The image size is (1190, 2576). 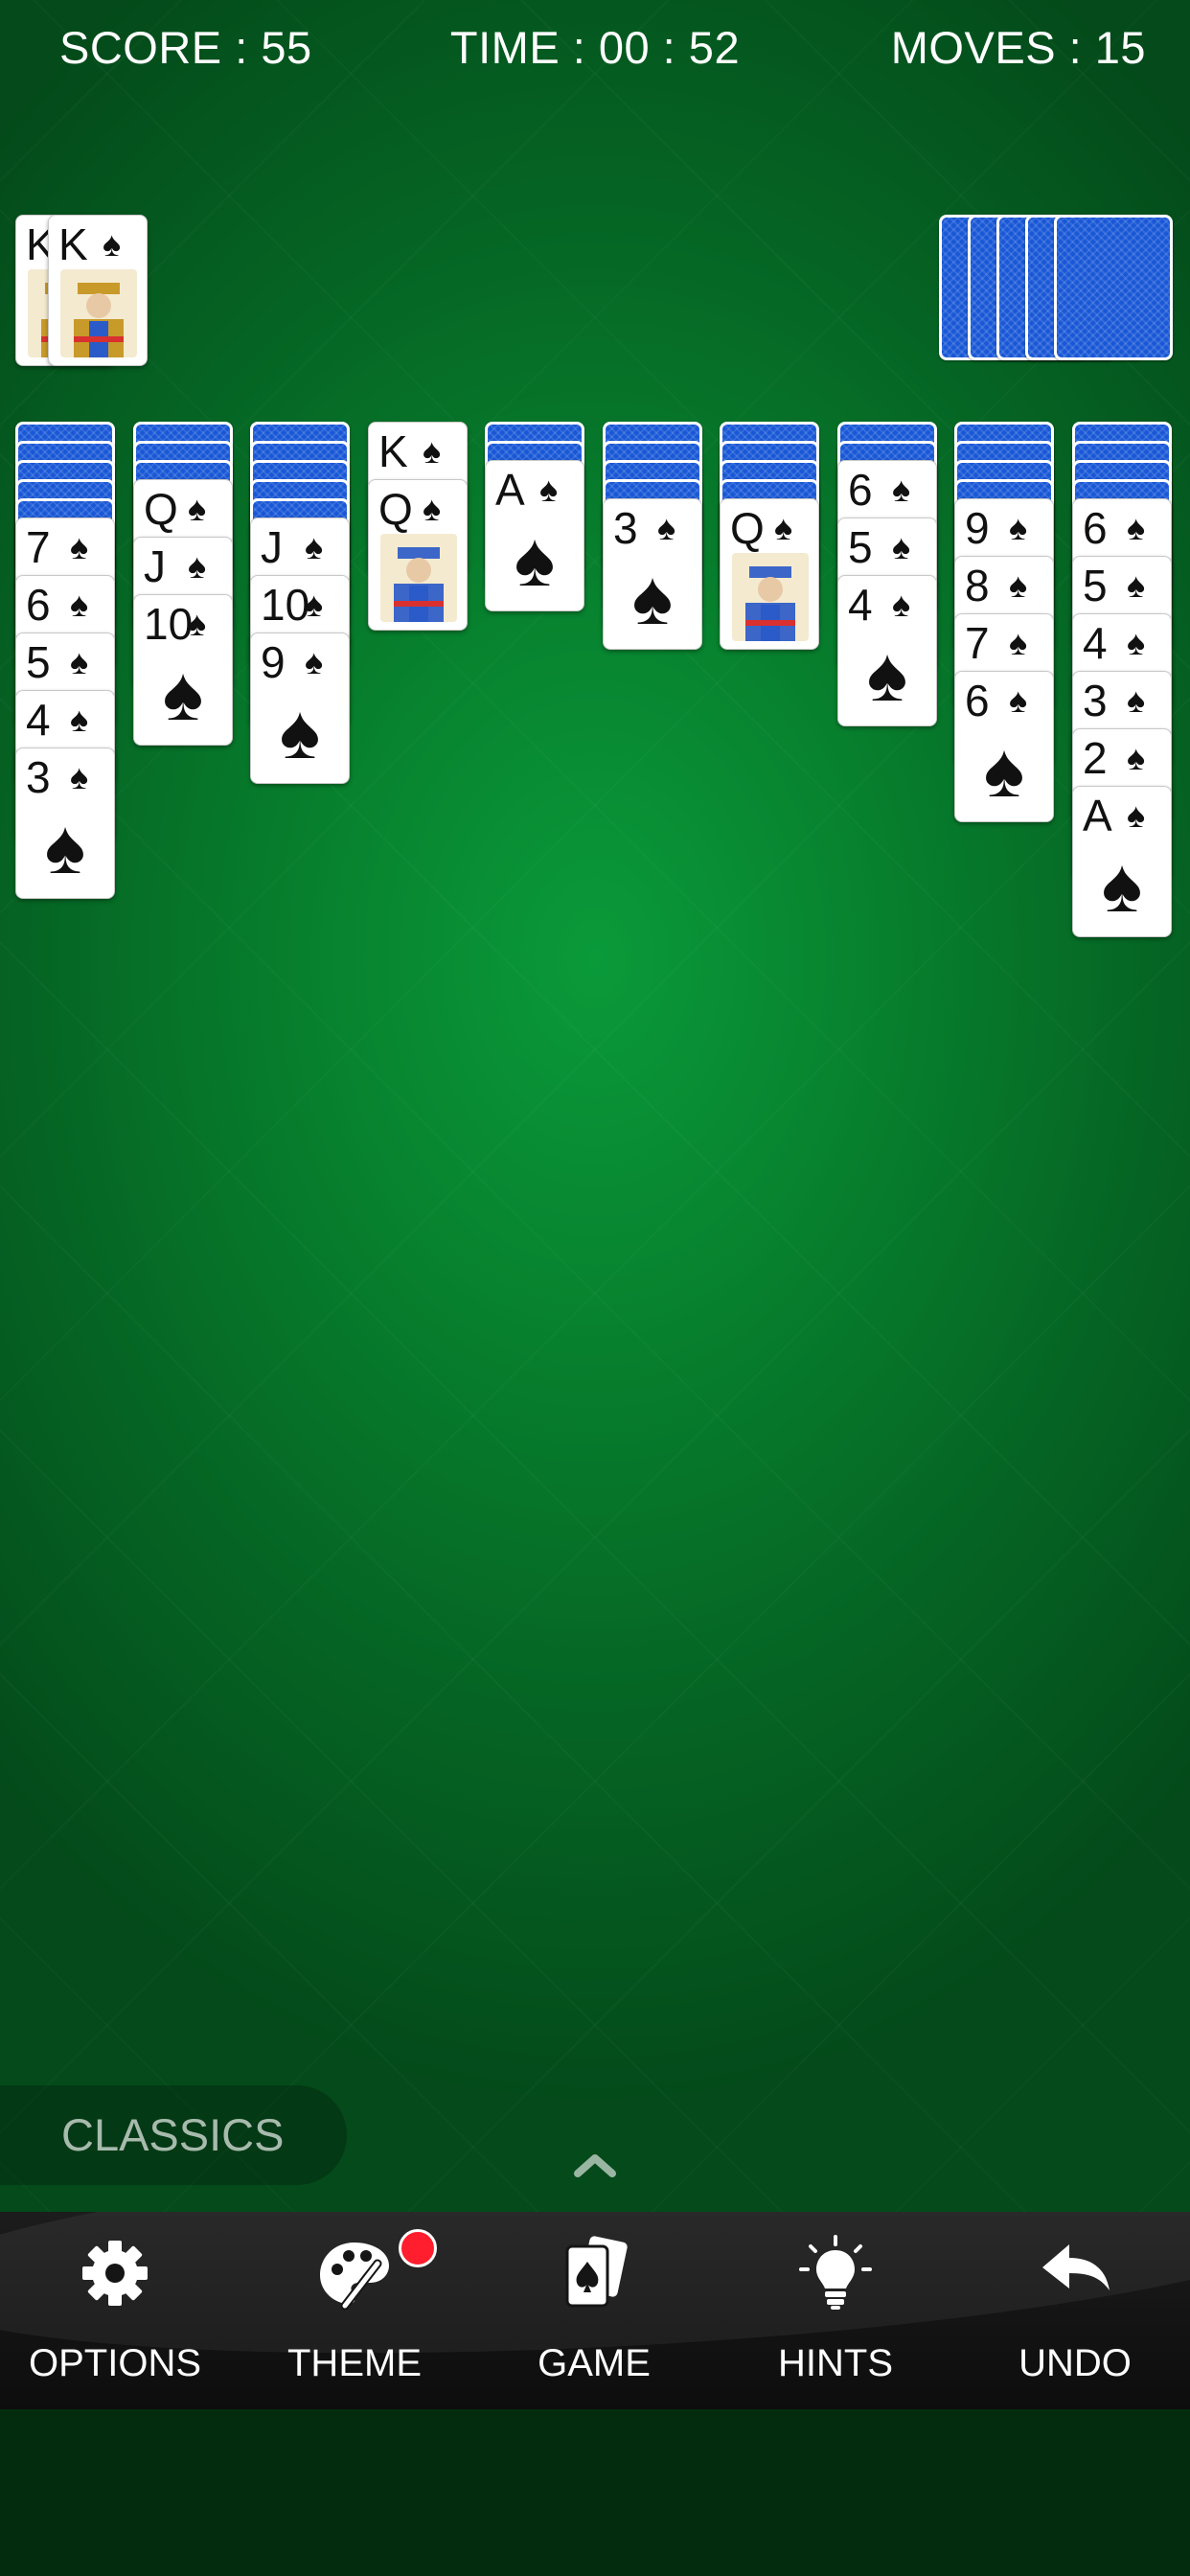 I want to click on card-face-up: 10 ♠ ♠, so click(x=183, y=670).